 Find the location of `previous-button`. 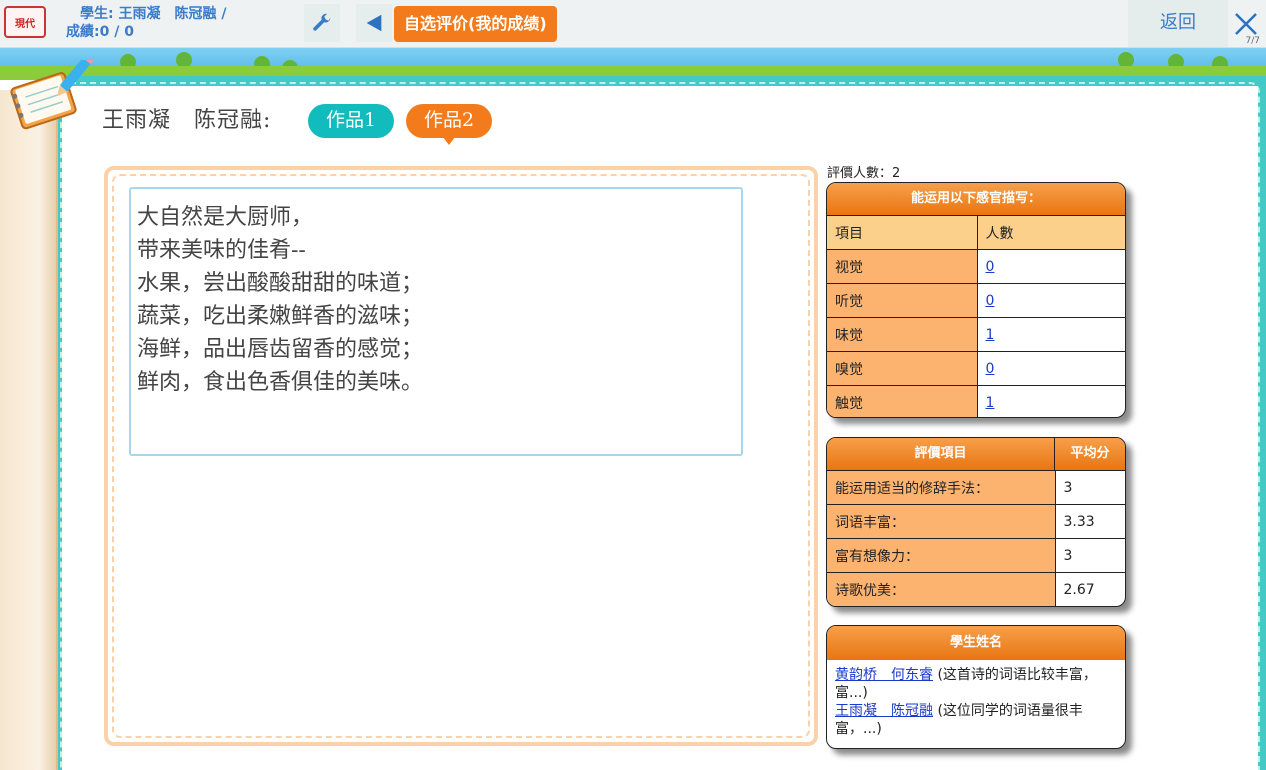

previous-button is located at coordinates (374, 23).